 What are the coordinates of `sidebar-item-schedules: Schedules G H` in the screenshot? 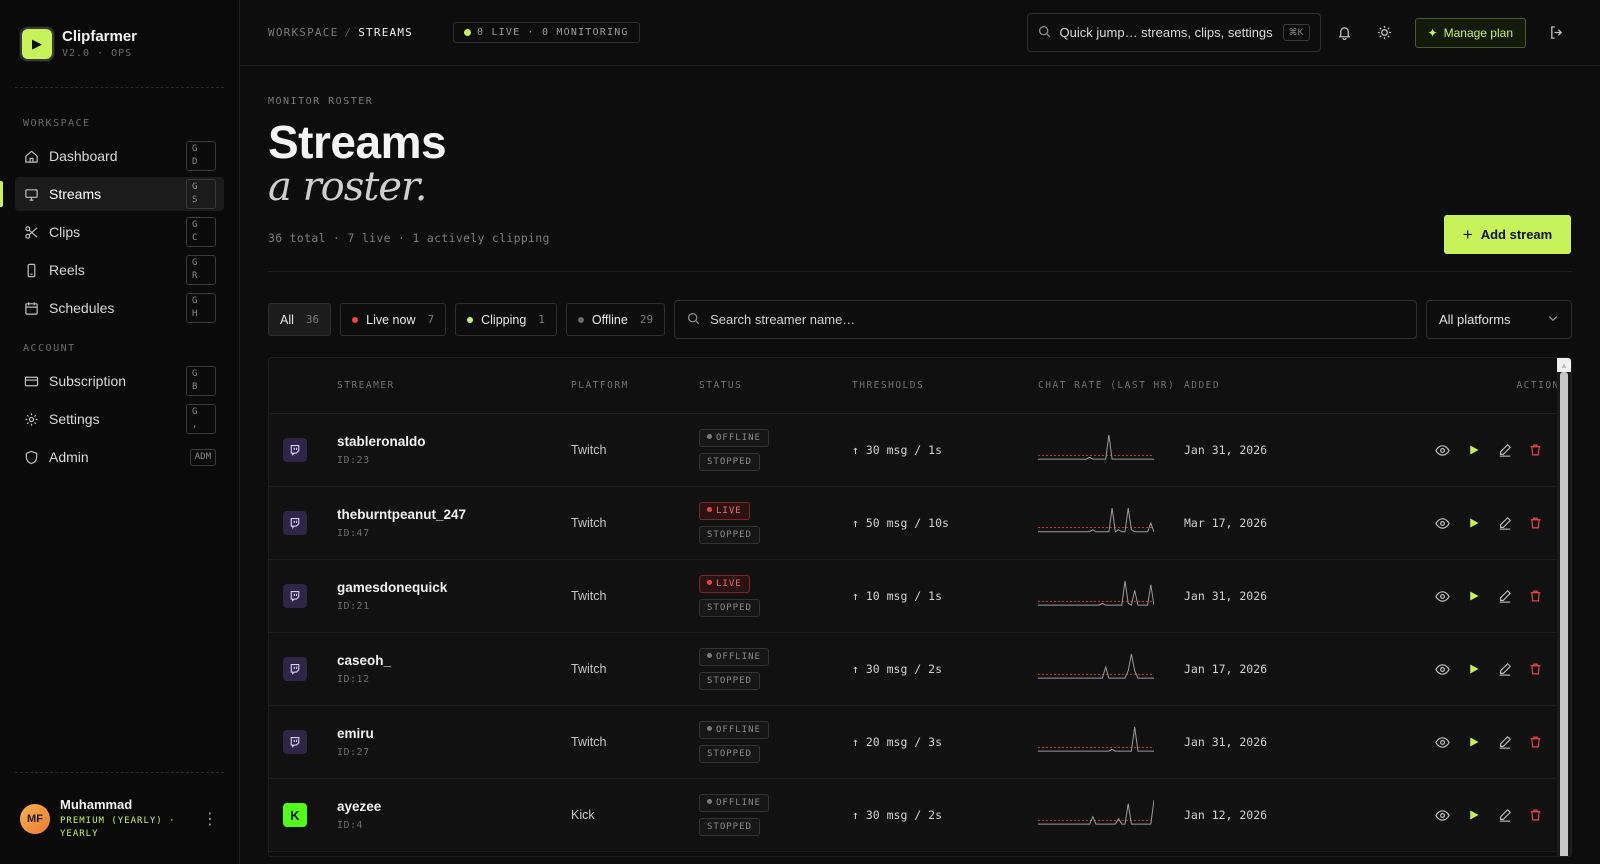 It's located at (119, 308).